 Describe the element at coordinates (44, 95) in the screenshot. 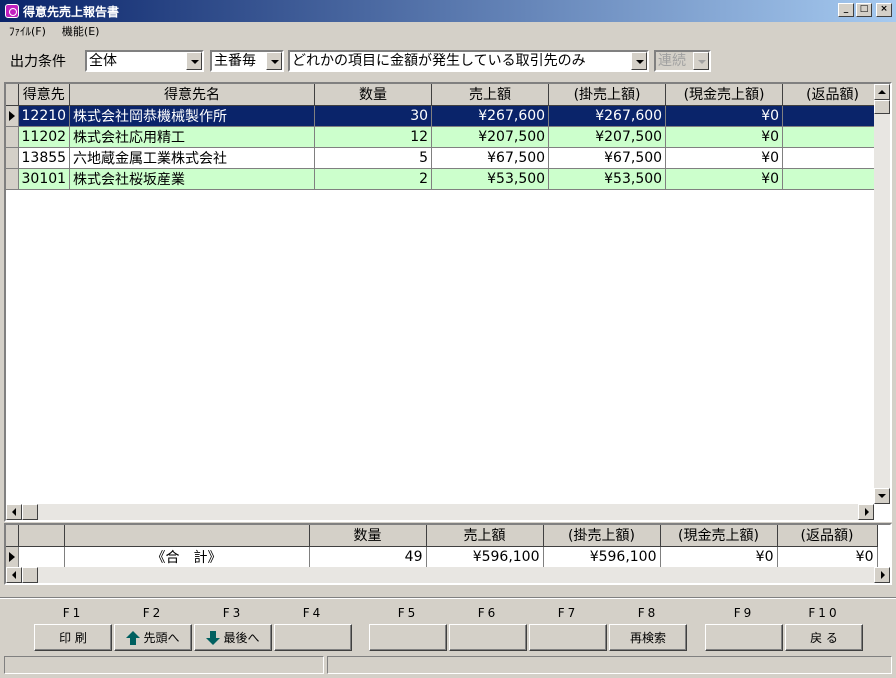

I see `column-header-code: 得意先` at that location.